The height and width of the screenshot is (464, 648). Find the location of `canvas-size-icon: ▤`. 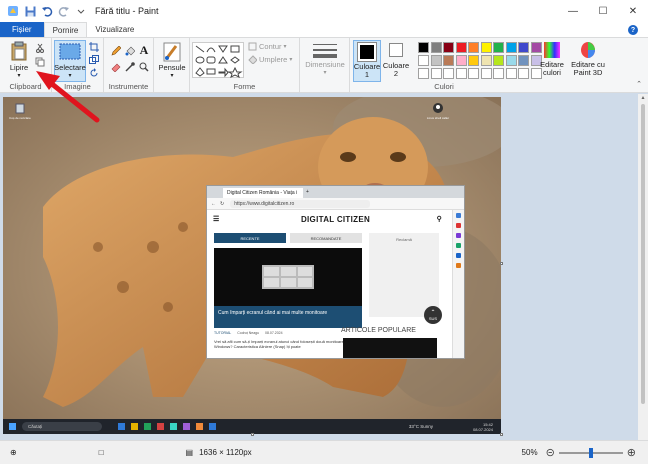

canvas-size-icon: ▤ is located at coordinates (189, 452).